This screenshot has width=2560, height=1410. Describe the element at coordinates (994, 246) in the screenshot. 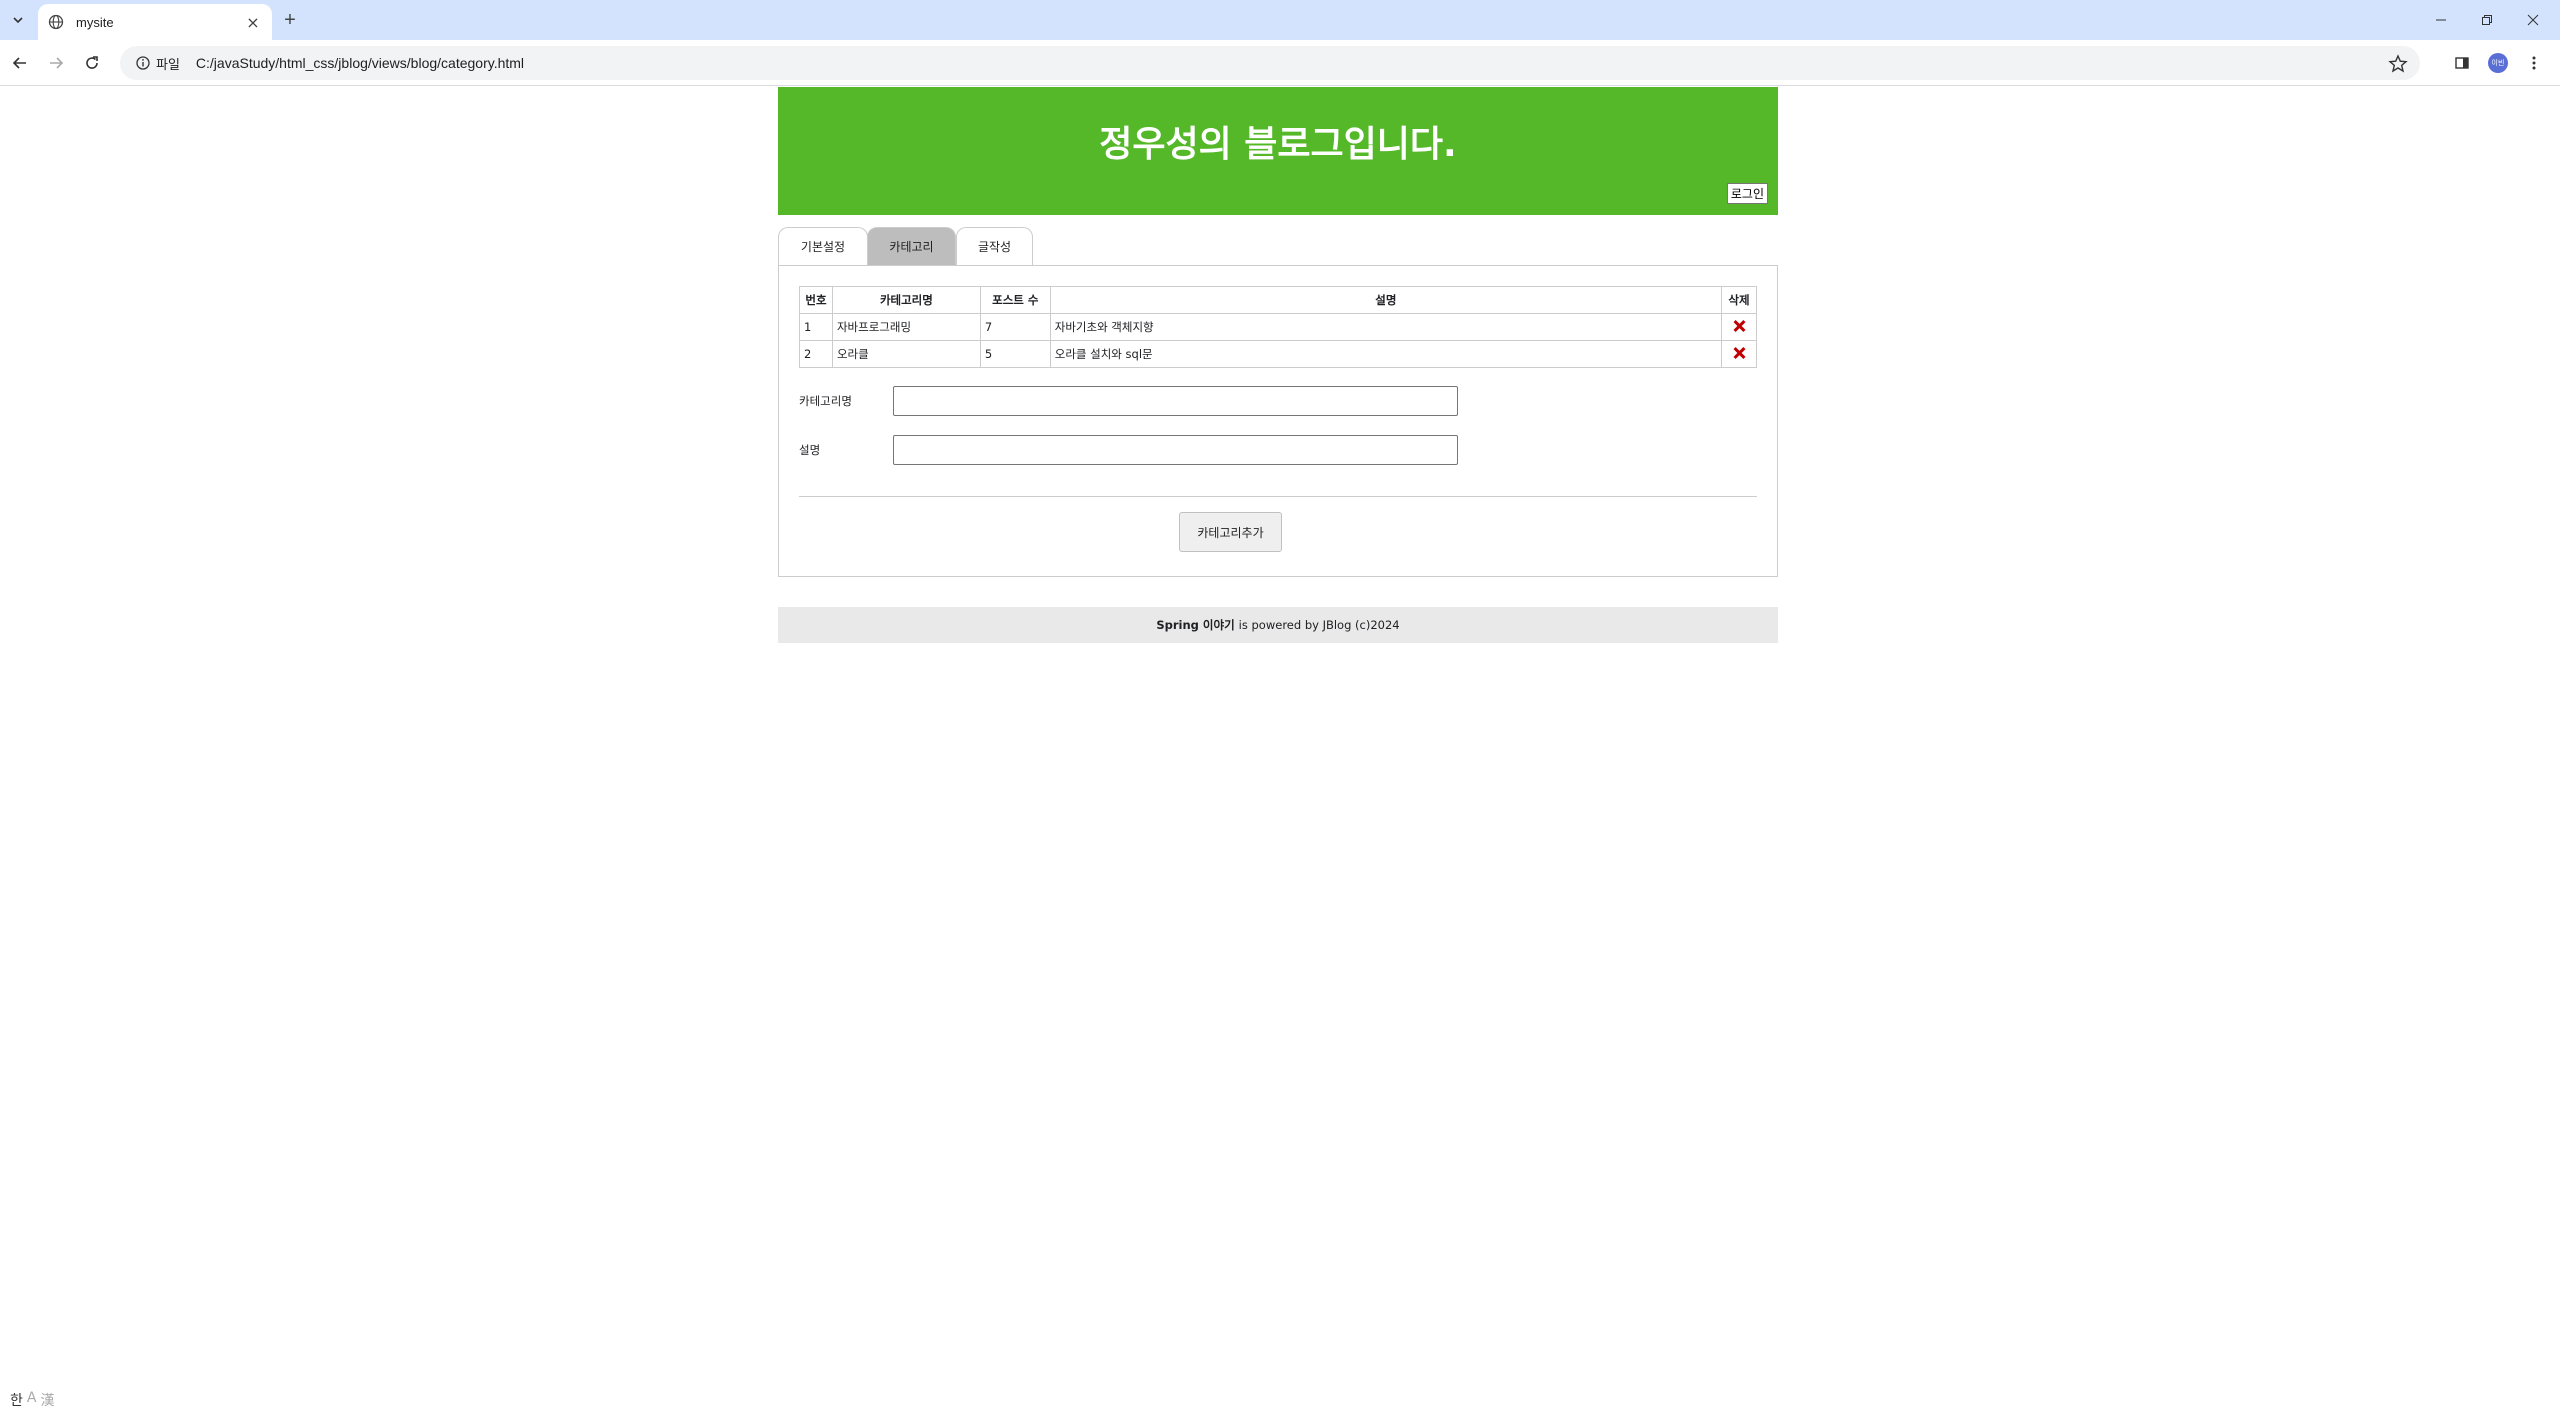

I see `tab-write: 글작성` at that location.